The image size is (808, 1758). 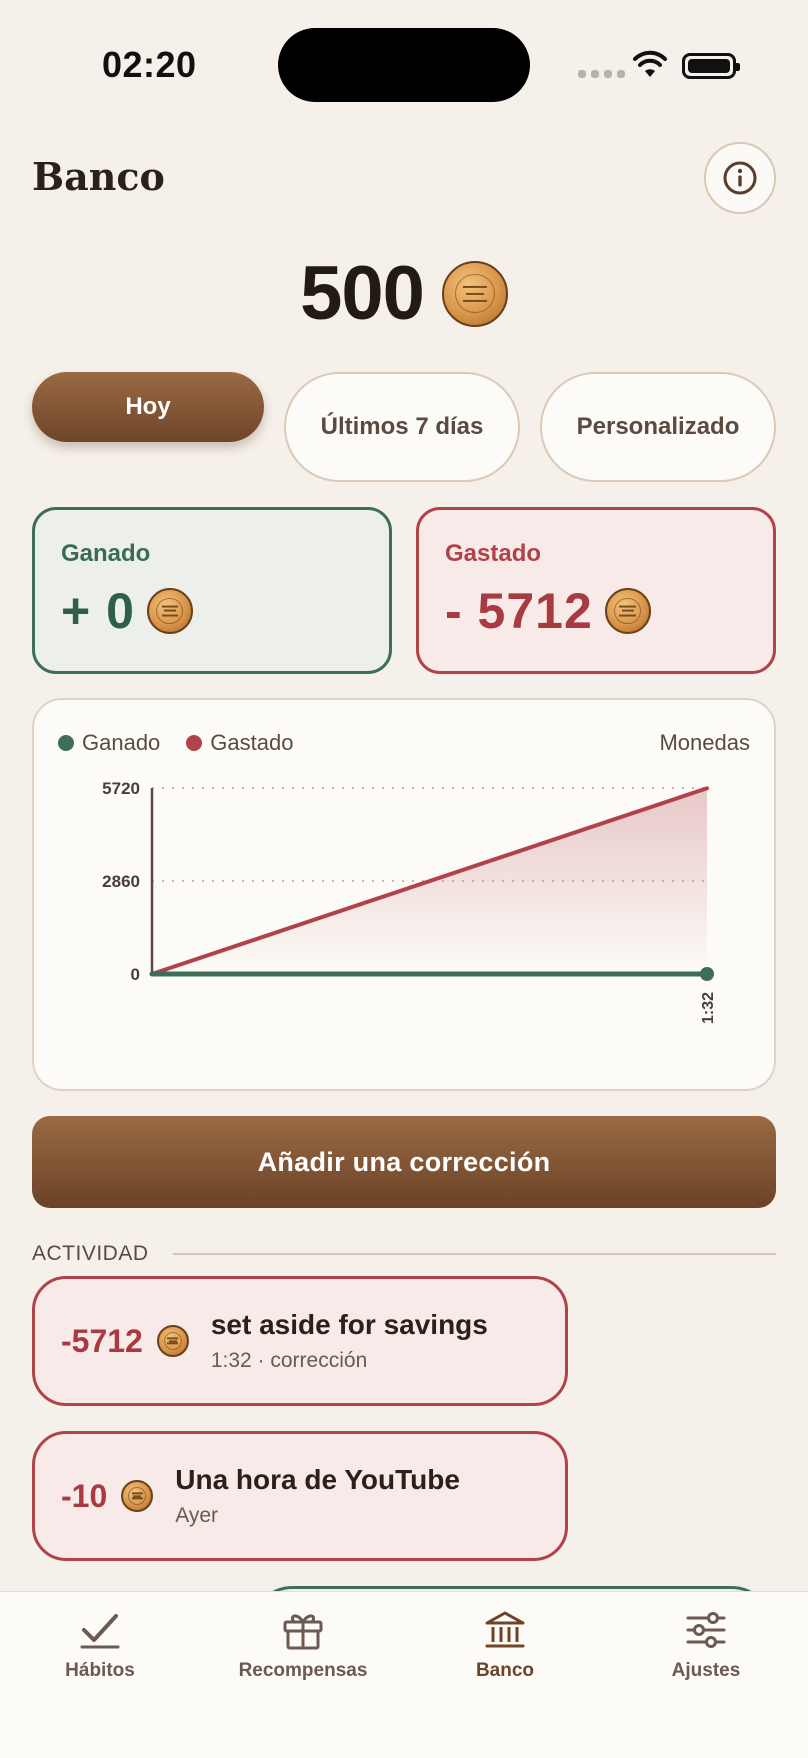 I want to click on activity-subtitle: 1:32 · corrección, so click(x=289, y=1360).